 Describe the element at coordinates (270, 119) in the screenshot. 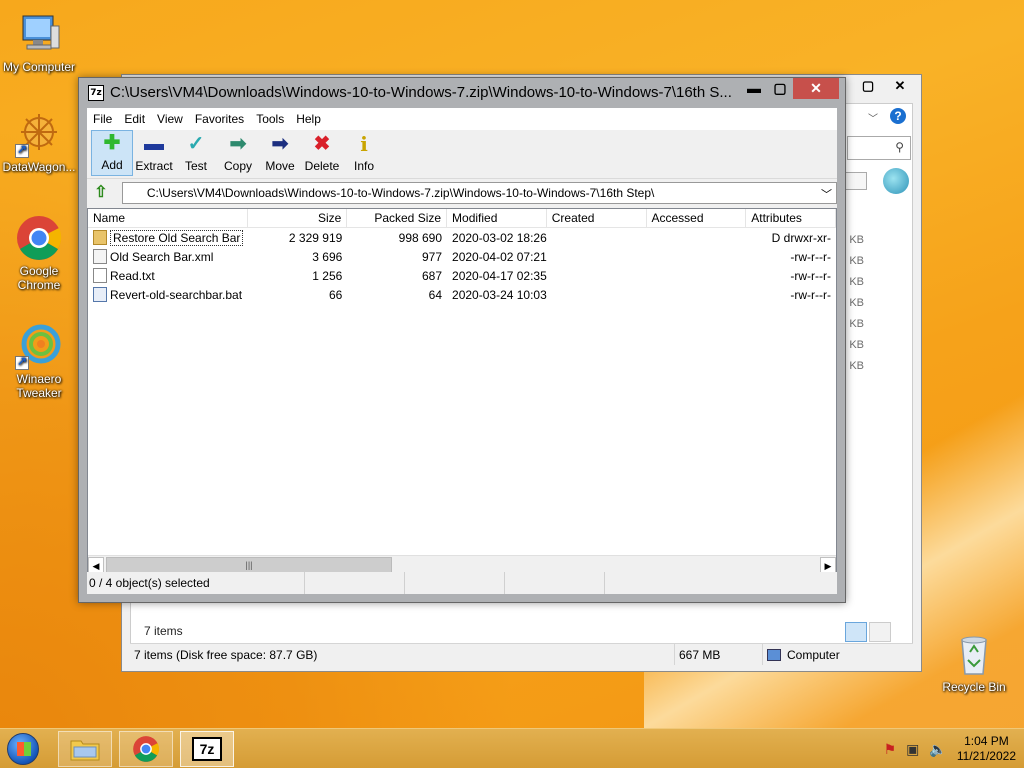

I see `menu-tools: Tools` at that location.